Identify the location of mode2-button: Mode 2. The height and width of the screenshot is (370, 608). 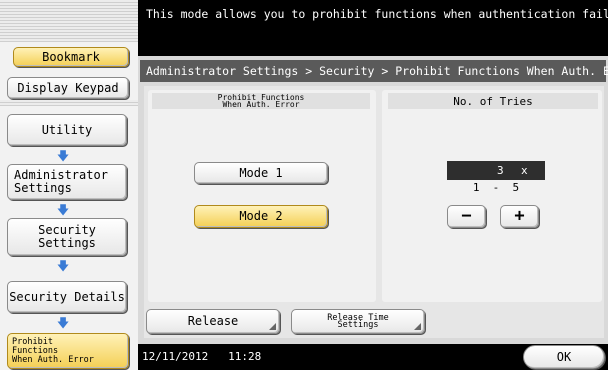
(261, 216).